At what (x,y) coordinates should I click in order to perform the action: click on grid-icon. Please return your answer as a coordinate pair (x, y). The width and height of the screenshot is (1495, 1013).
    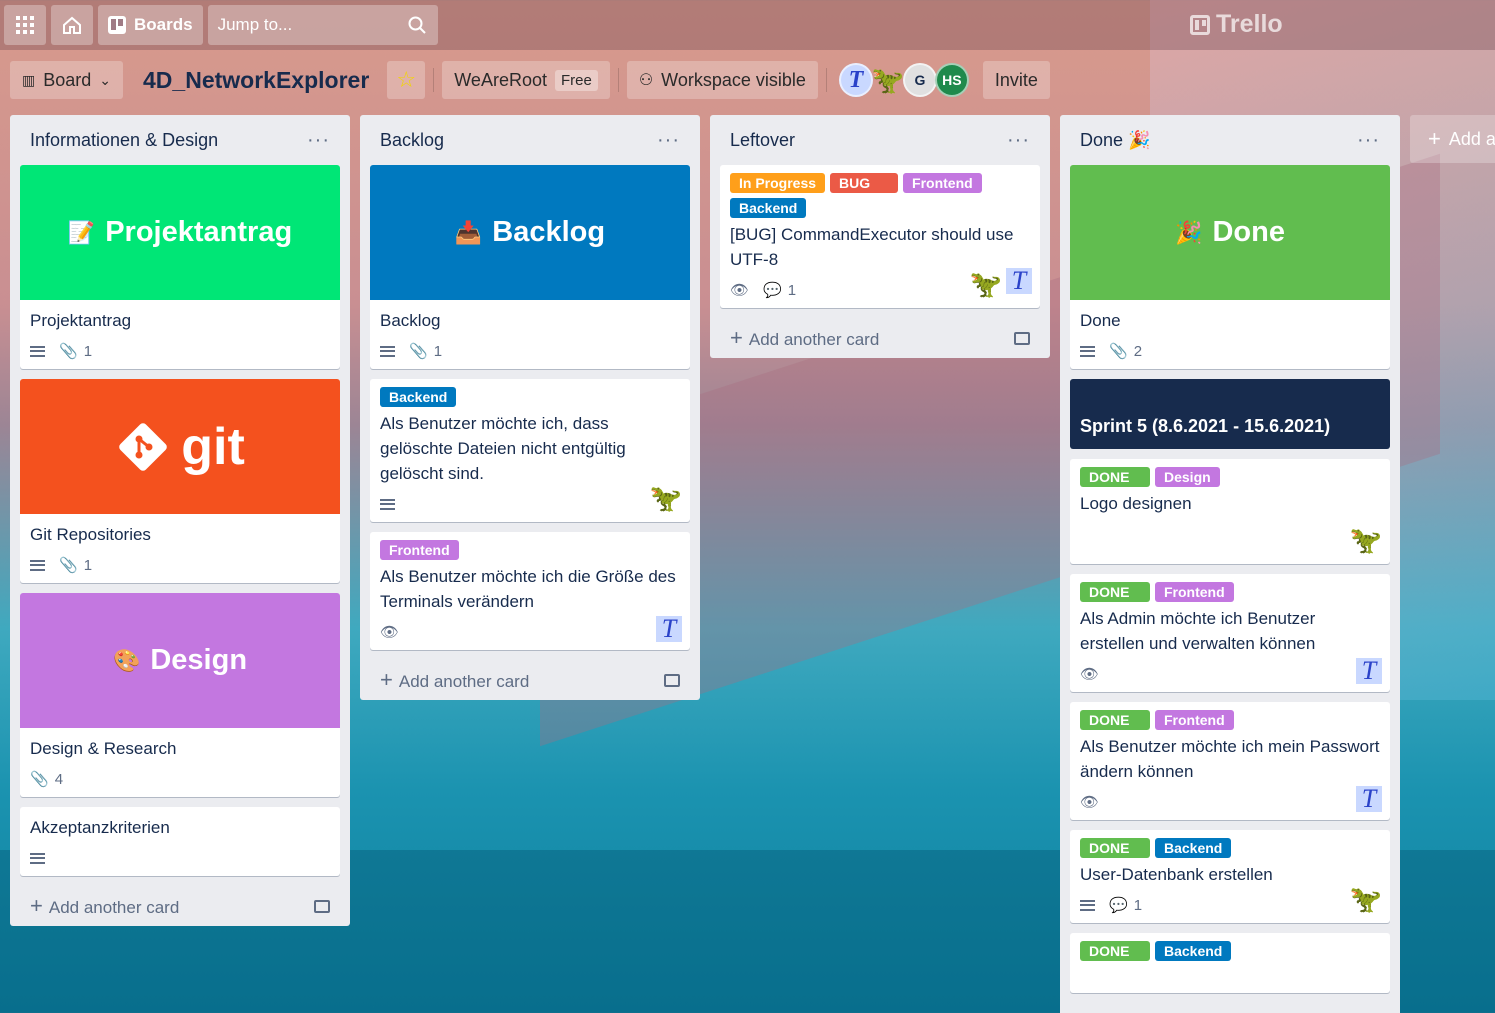
    Looking at the image, I should click on (25, 25).